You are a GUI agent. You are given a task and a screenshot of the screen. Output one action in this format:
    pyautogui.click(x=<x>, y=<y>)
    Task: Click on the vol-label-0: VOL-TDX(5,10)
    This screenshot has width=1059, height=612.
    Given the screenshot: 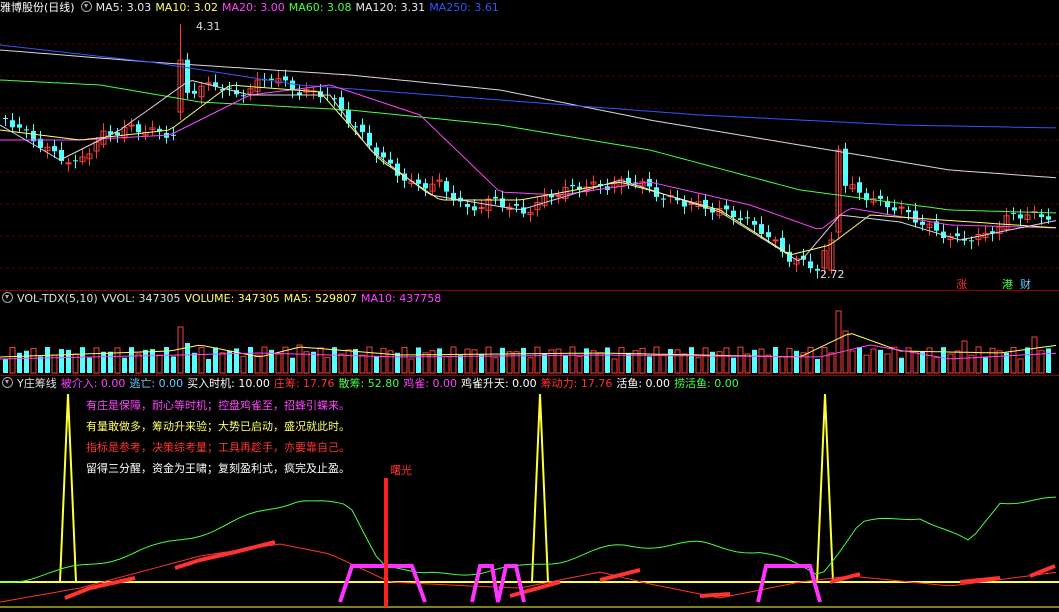 What is the action you would take?
    pyautogui.click(x=57, y=298)
    